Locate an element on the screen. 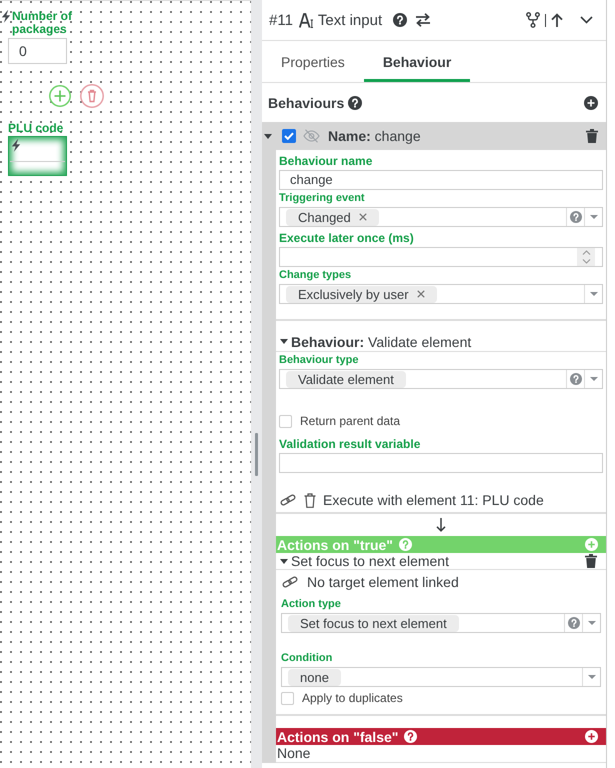 Image resolution: width=615 pixels, height=768 pixels. select-field: Changed is located at coordinates (441, 217).